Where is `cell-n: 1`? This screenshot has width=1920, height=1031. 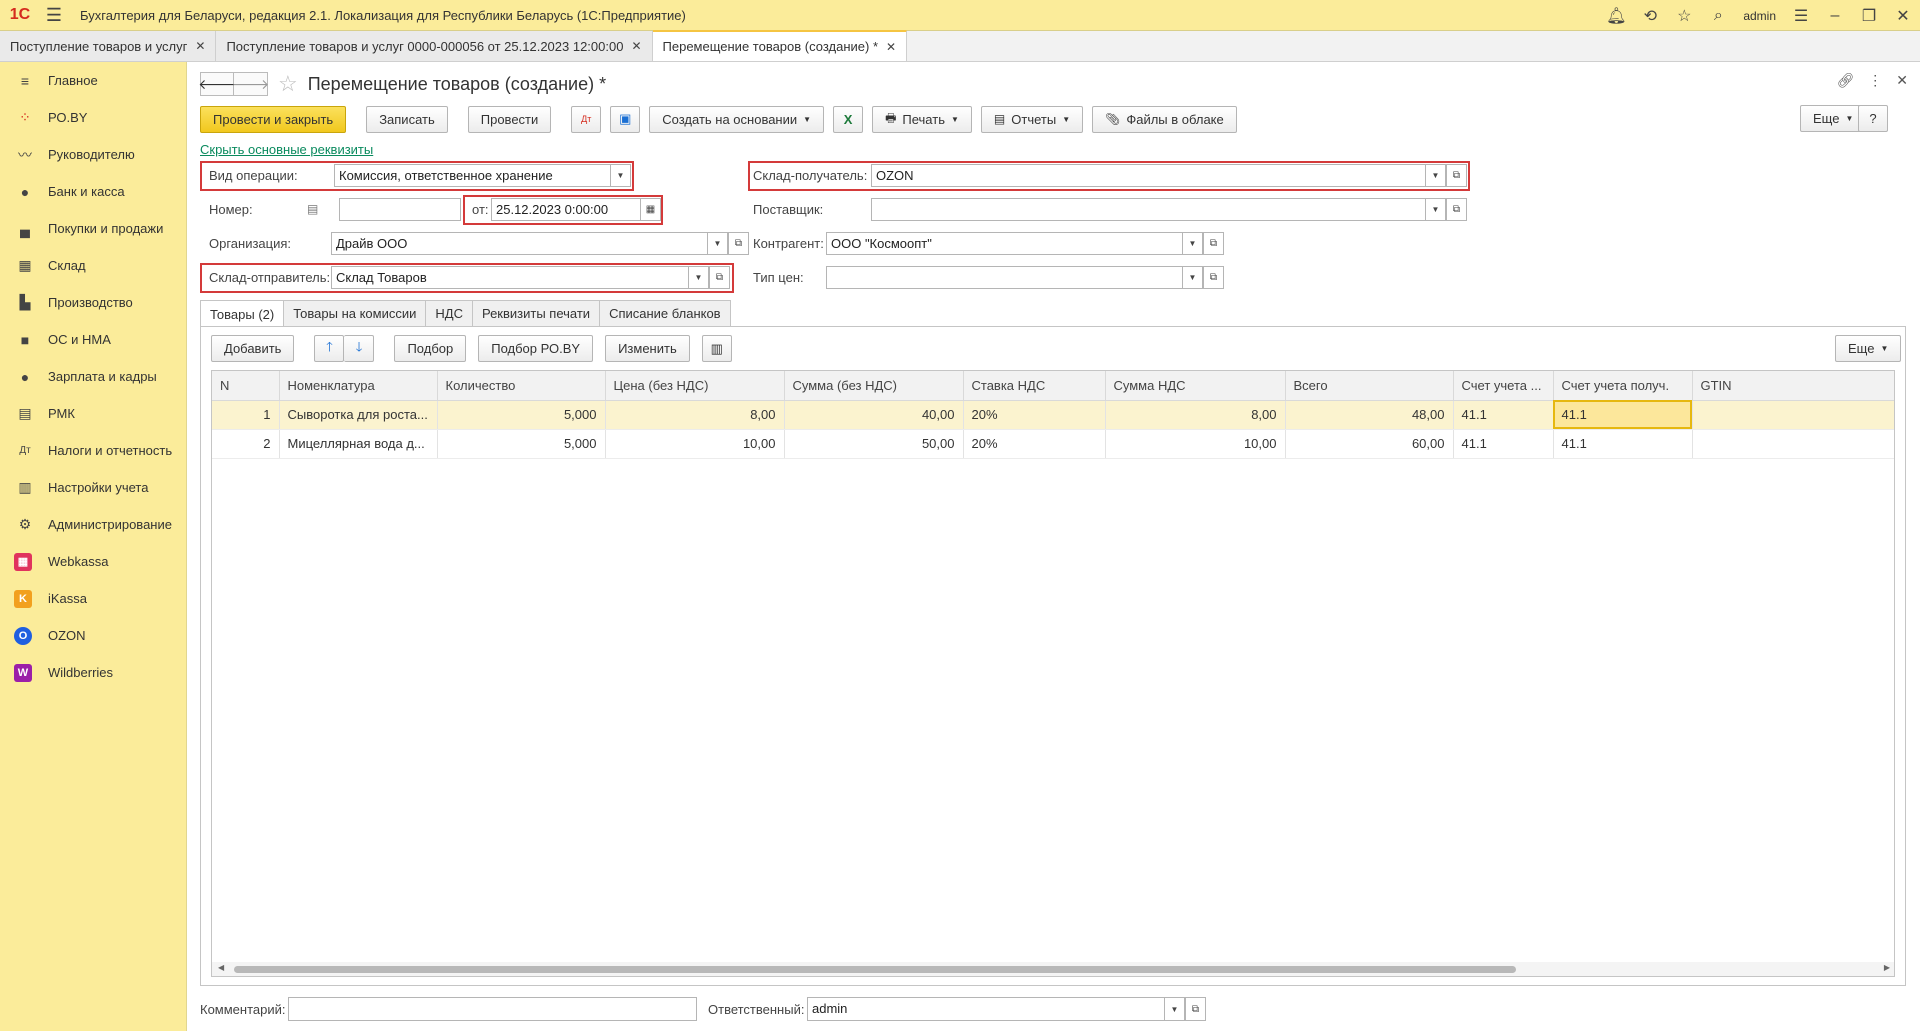
cell-n: 1 is located at coordinates (246, 415).